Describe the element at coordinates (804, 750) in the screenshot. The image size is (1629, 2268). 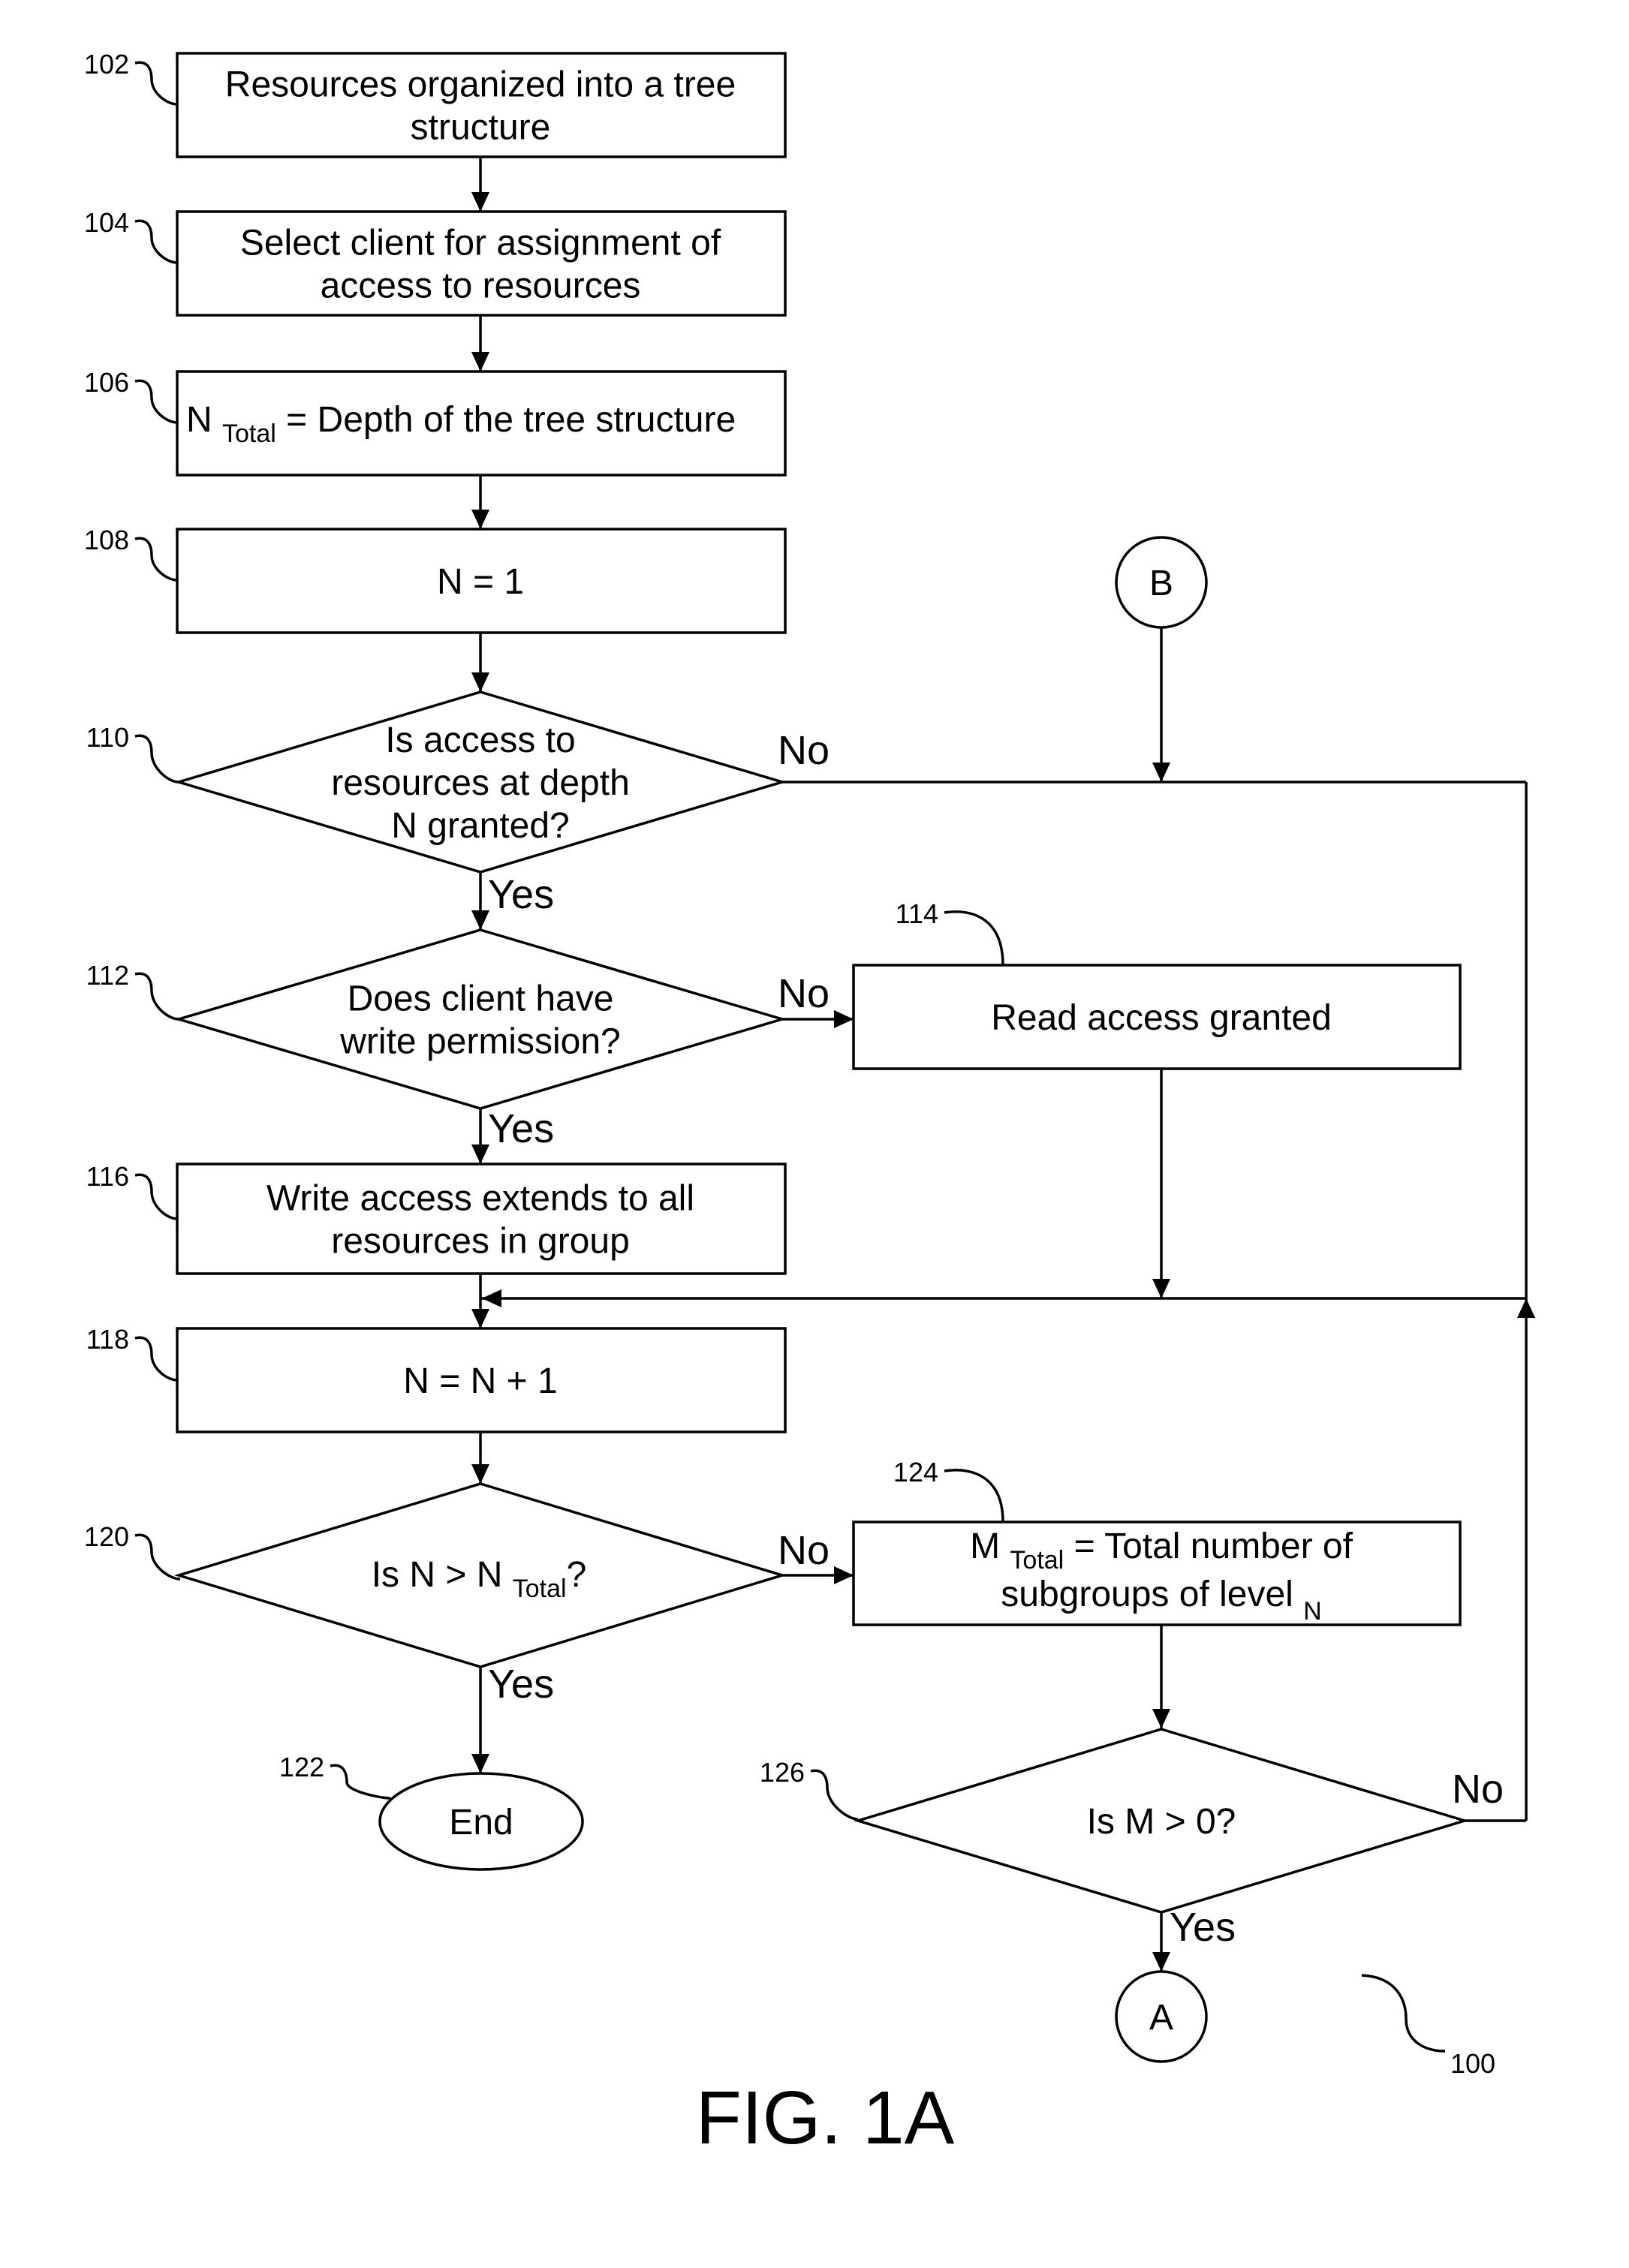
I see `edge-label-110-no: No` at that location.